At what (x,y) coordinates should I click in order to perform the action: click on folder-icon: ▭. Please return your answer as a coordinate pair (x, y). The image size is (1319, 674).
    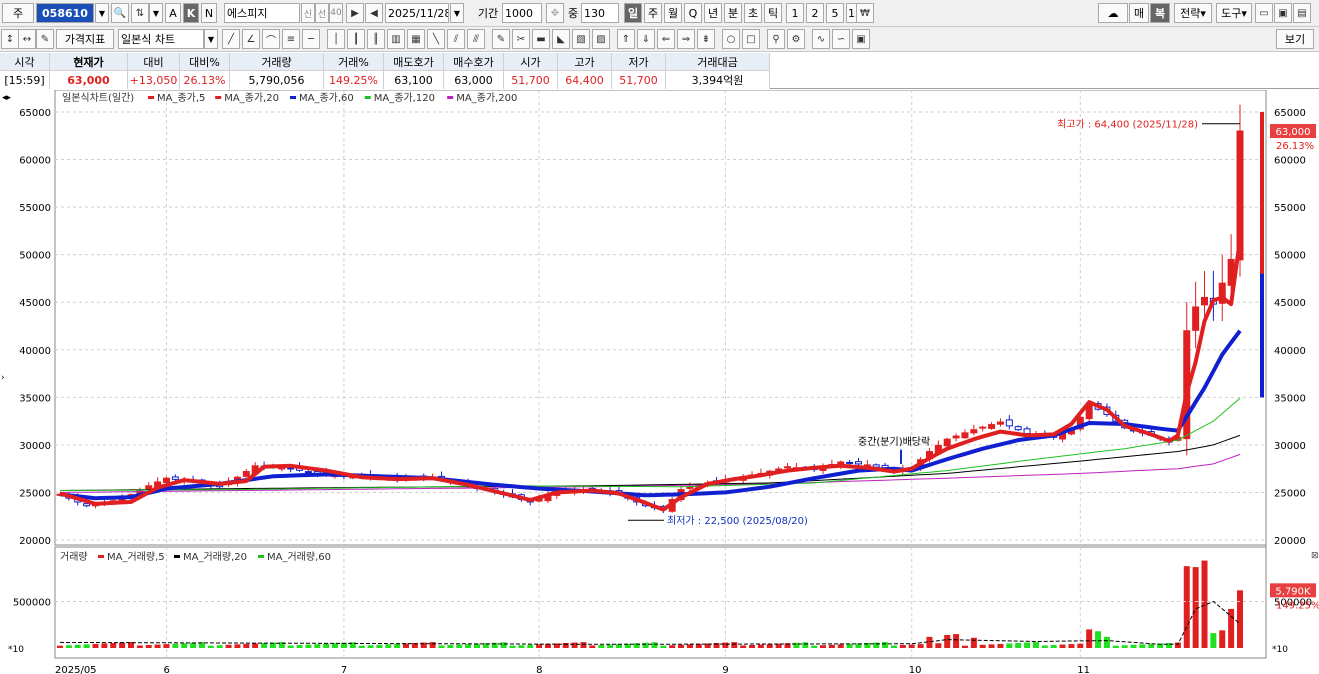
    Looking at the image, I should click on (1264, 13).